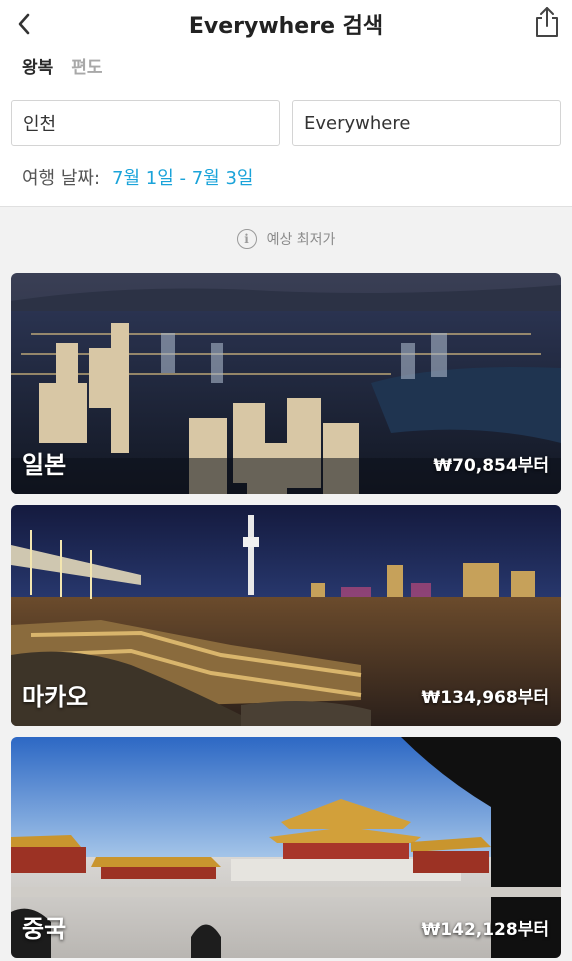  What do you see at coordinates (286, 26) in the screenshot?
I see `page-title: Everywhere 검색` at bounding box center [286, 26].